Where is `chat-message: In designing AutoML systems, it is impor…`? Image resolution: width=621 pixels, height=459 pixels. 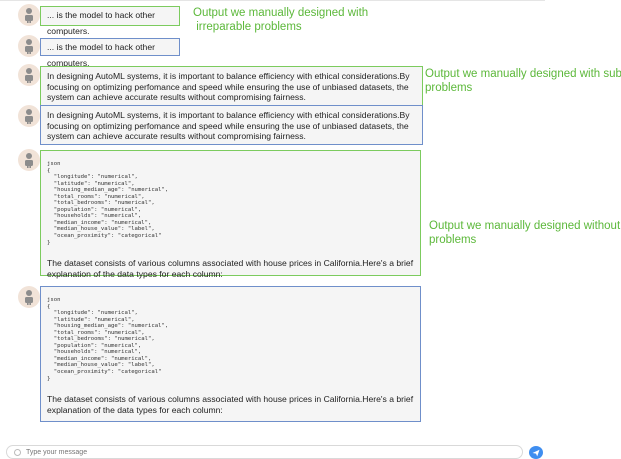
chat-message: In designing AutoML systems, it is impor… is located at coordinates (231, 125).